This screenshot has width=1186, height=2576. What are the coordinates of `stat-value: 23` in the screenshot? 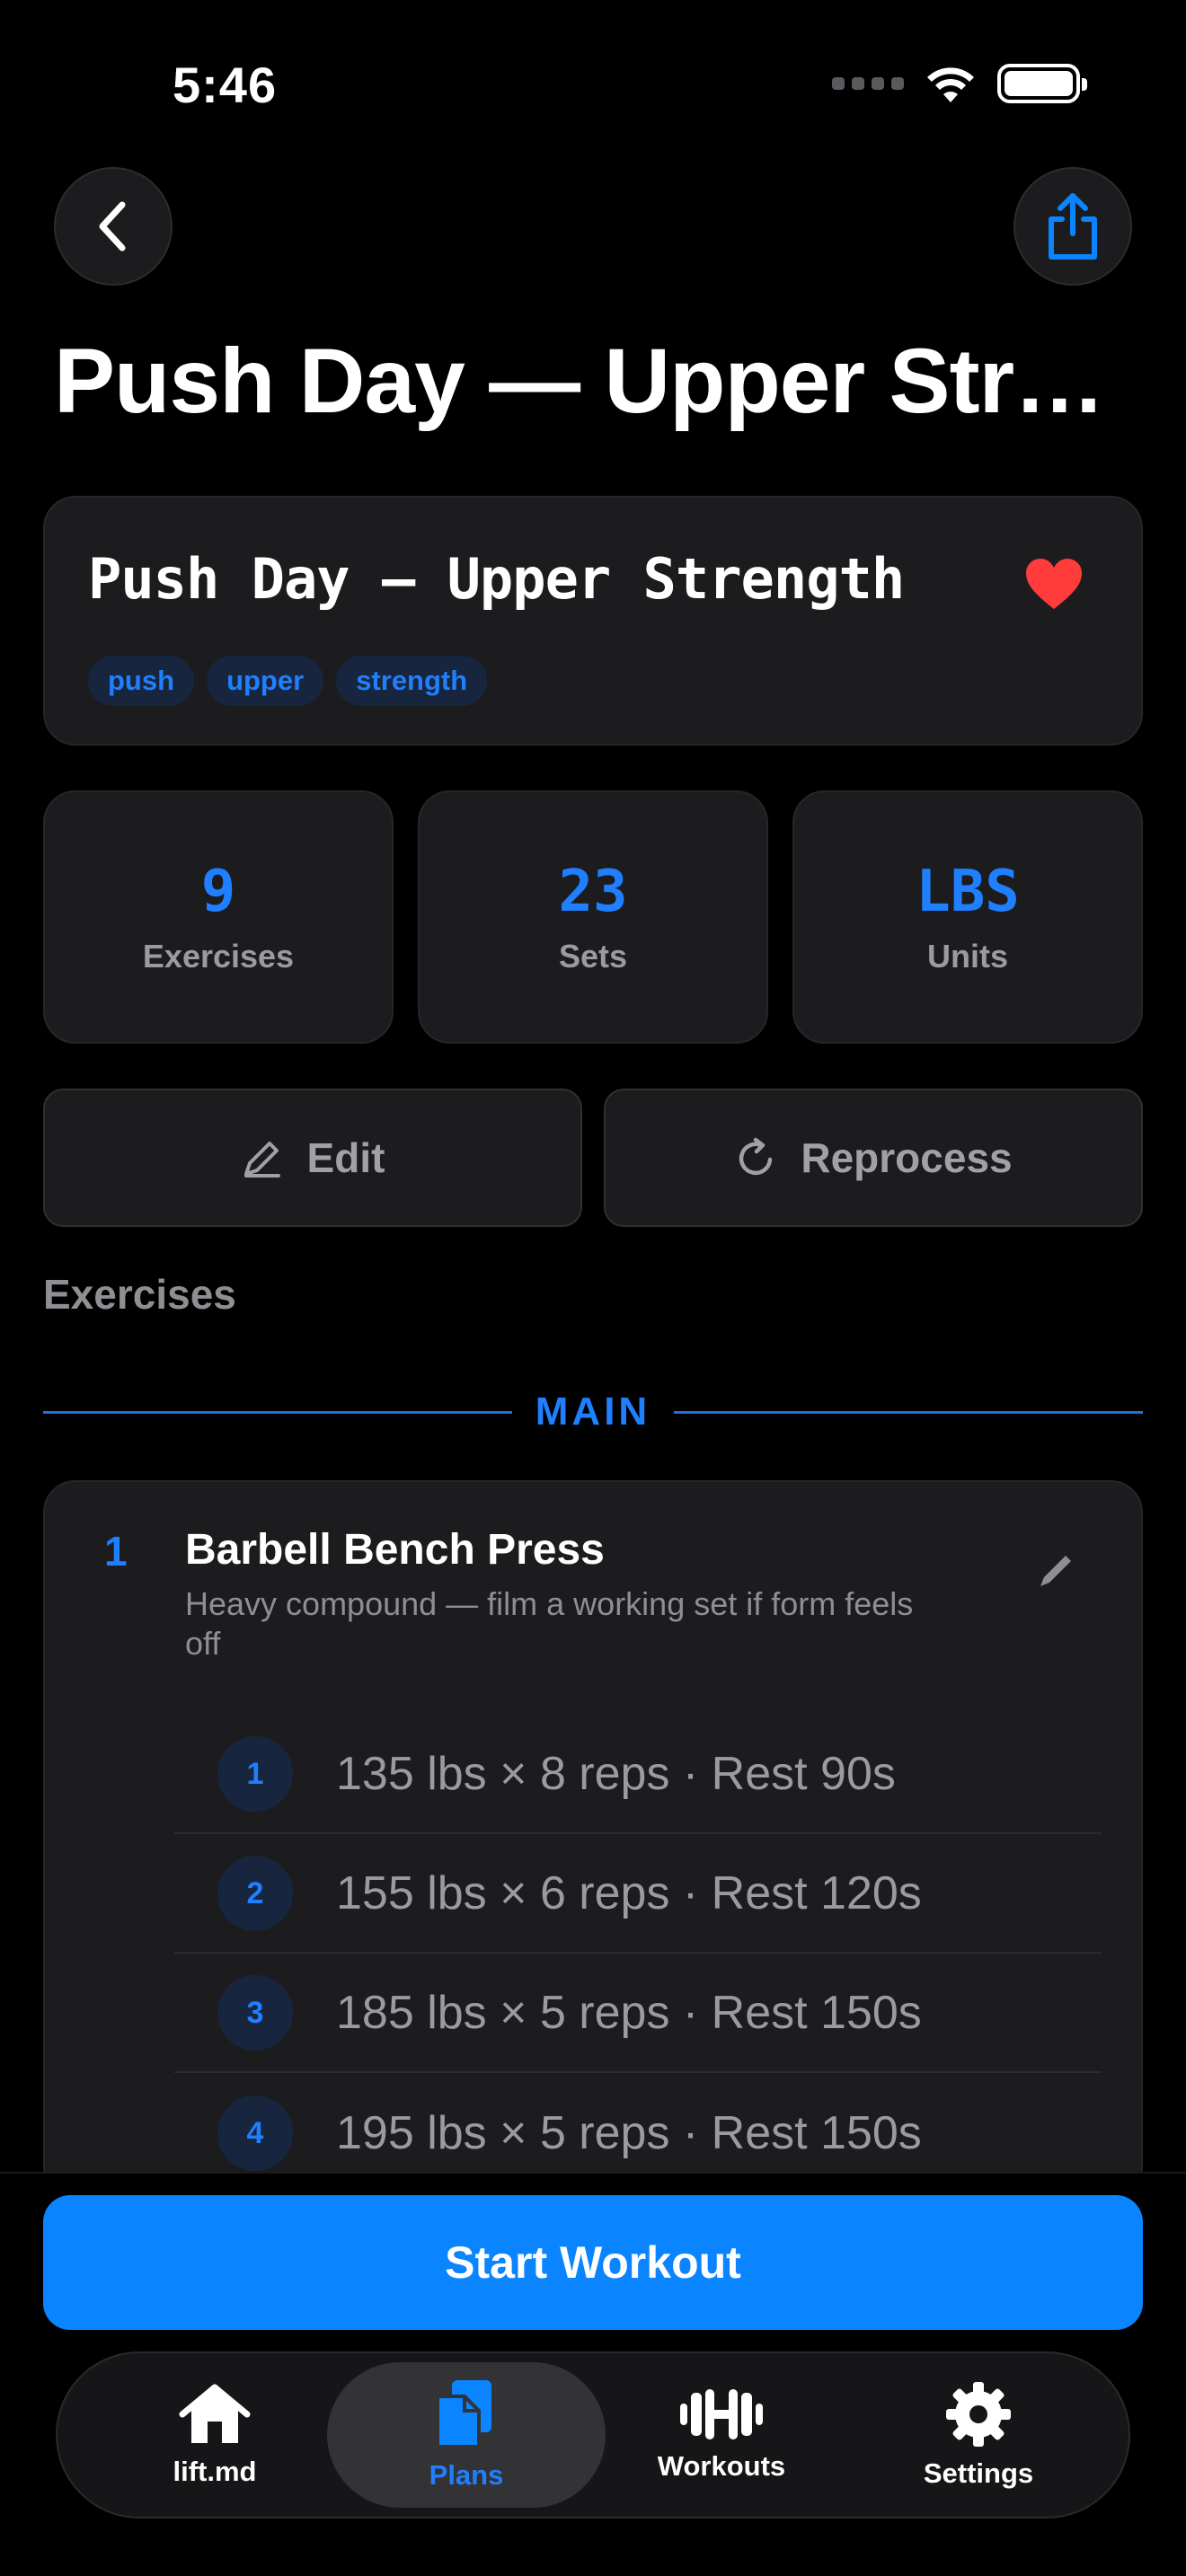 It's located at (593, 892).